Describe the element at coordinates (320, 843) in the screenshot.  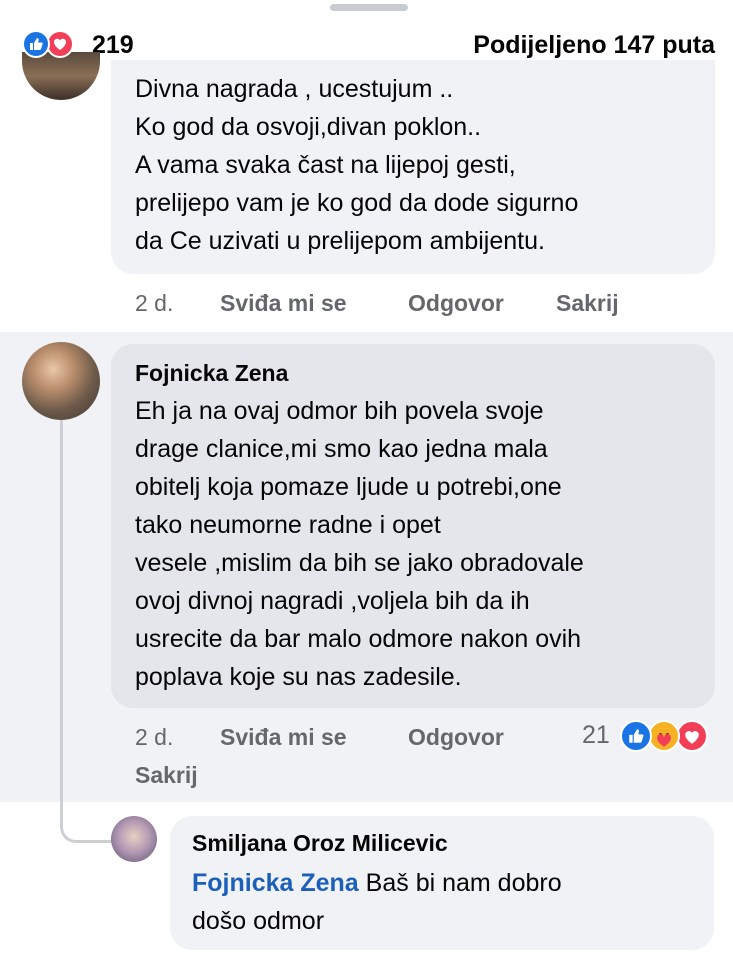
I see `reply-author: Smiljana Oroz Milicevic` at that location.